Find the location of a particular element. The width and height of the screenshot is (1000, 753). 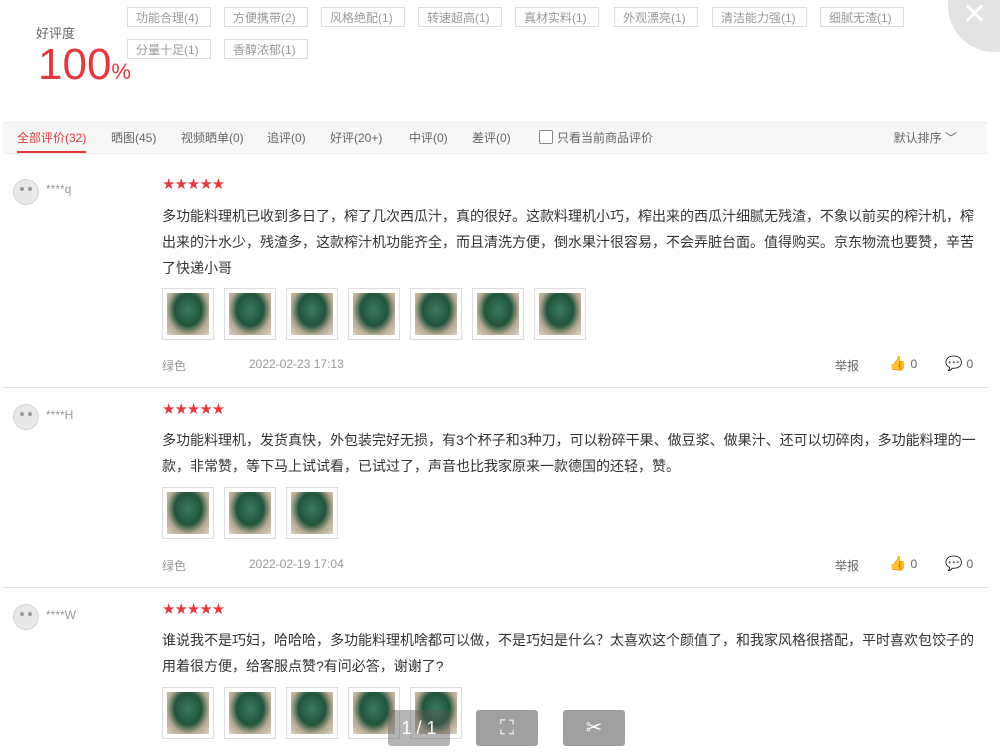

fit-screen-icon: ⛶ is located at coordinates (507, 728).